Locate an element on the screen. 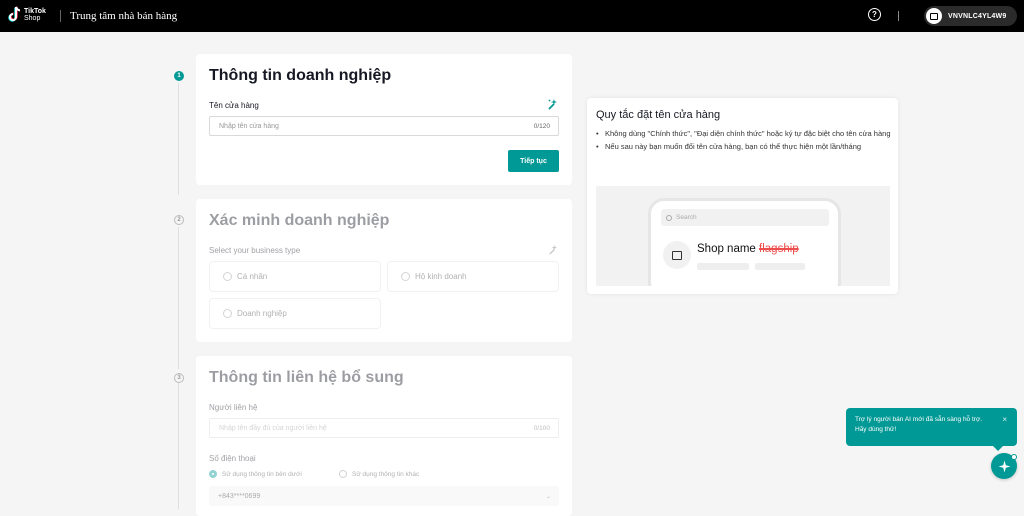  phone-select: +843****0699 ⌄ is located at coordinates (384, 496).